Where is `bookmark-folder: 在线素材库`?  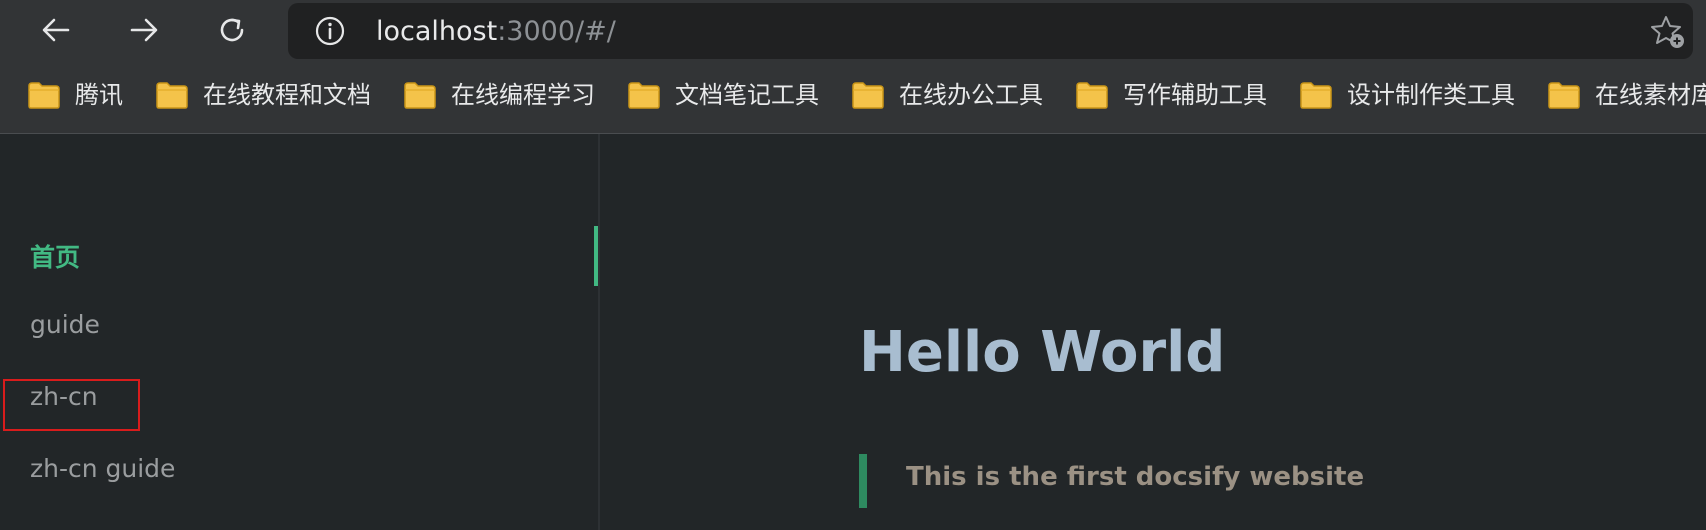
bookmark-folder: 在线素材库 is located at coordinates (1626, 95).